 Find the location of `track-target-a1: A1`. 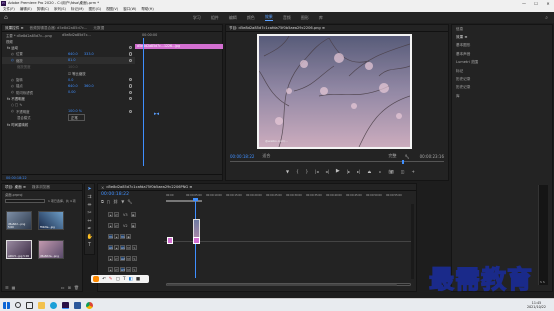

track-target-a1: A1 is located at coordinates (122, 247).